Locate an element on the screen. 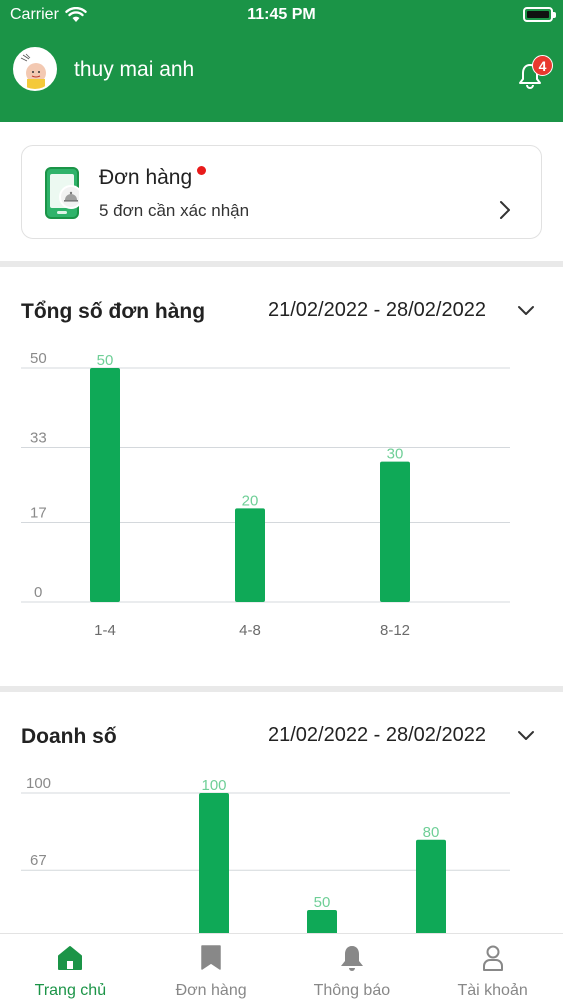 This screenshot has height=1000, width=563. nav-label-orders: Đơn hàng is located at coordinates (211, 990).